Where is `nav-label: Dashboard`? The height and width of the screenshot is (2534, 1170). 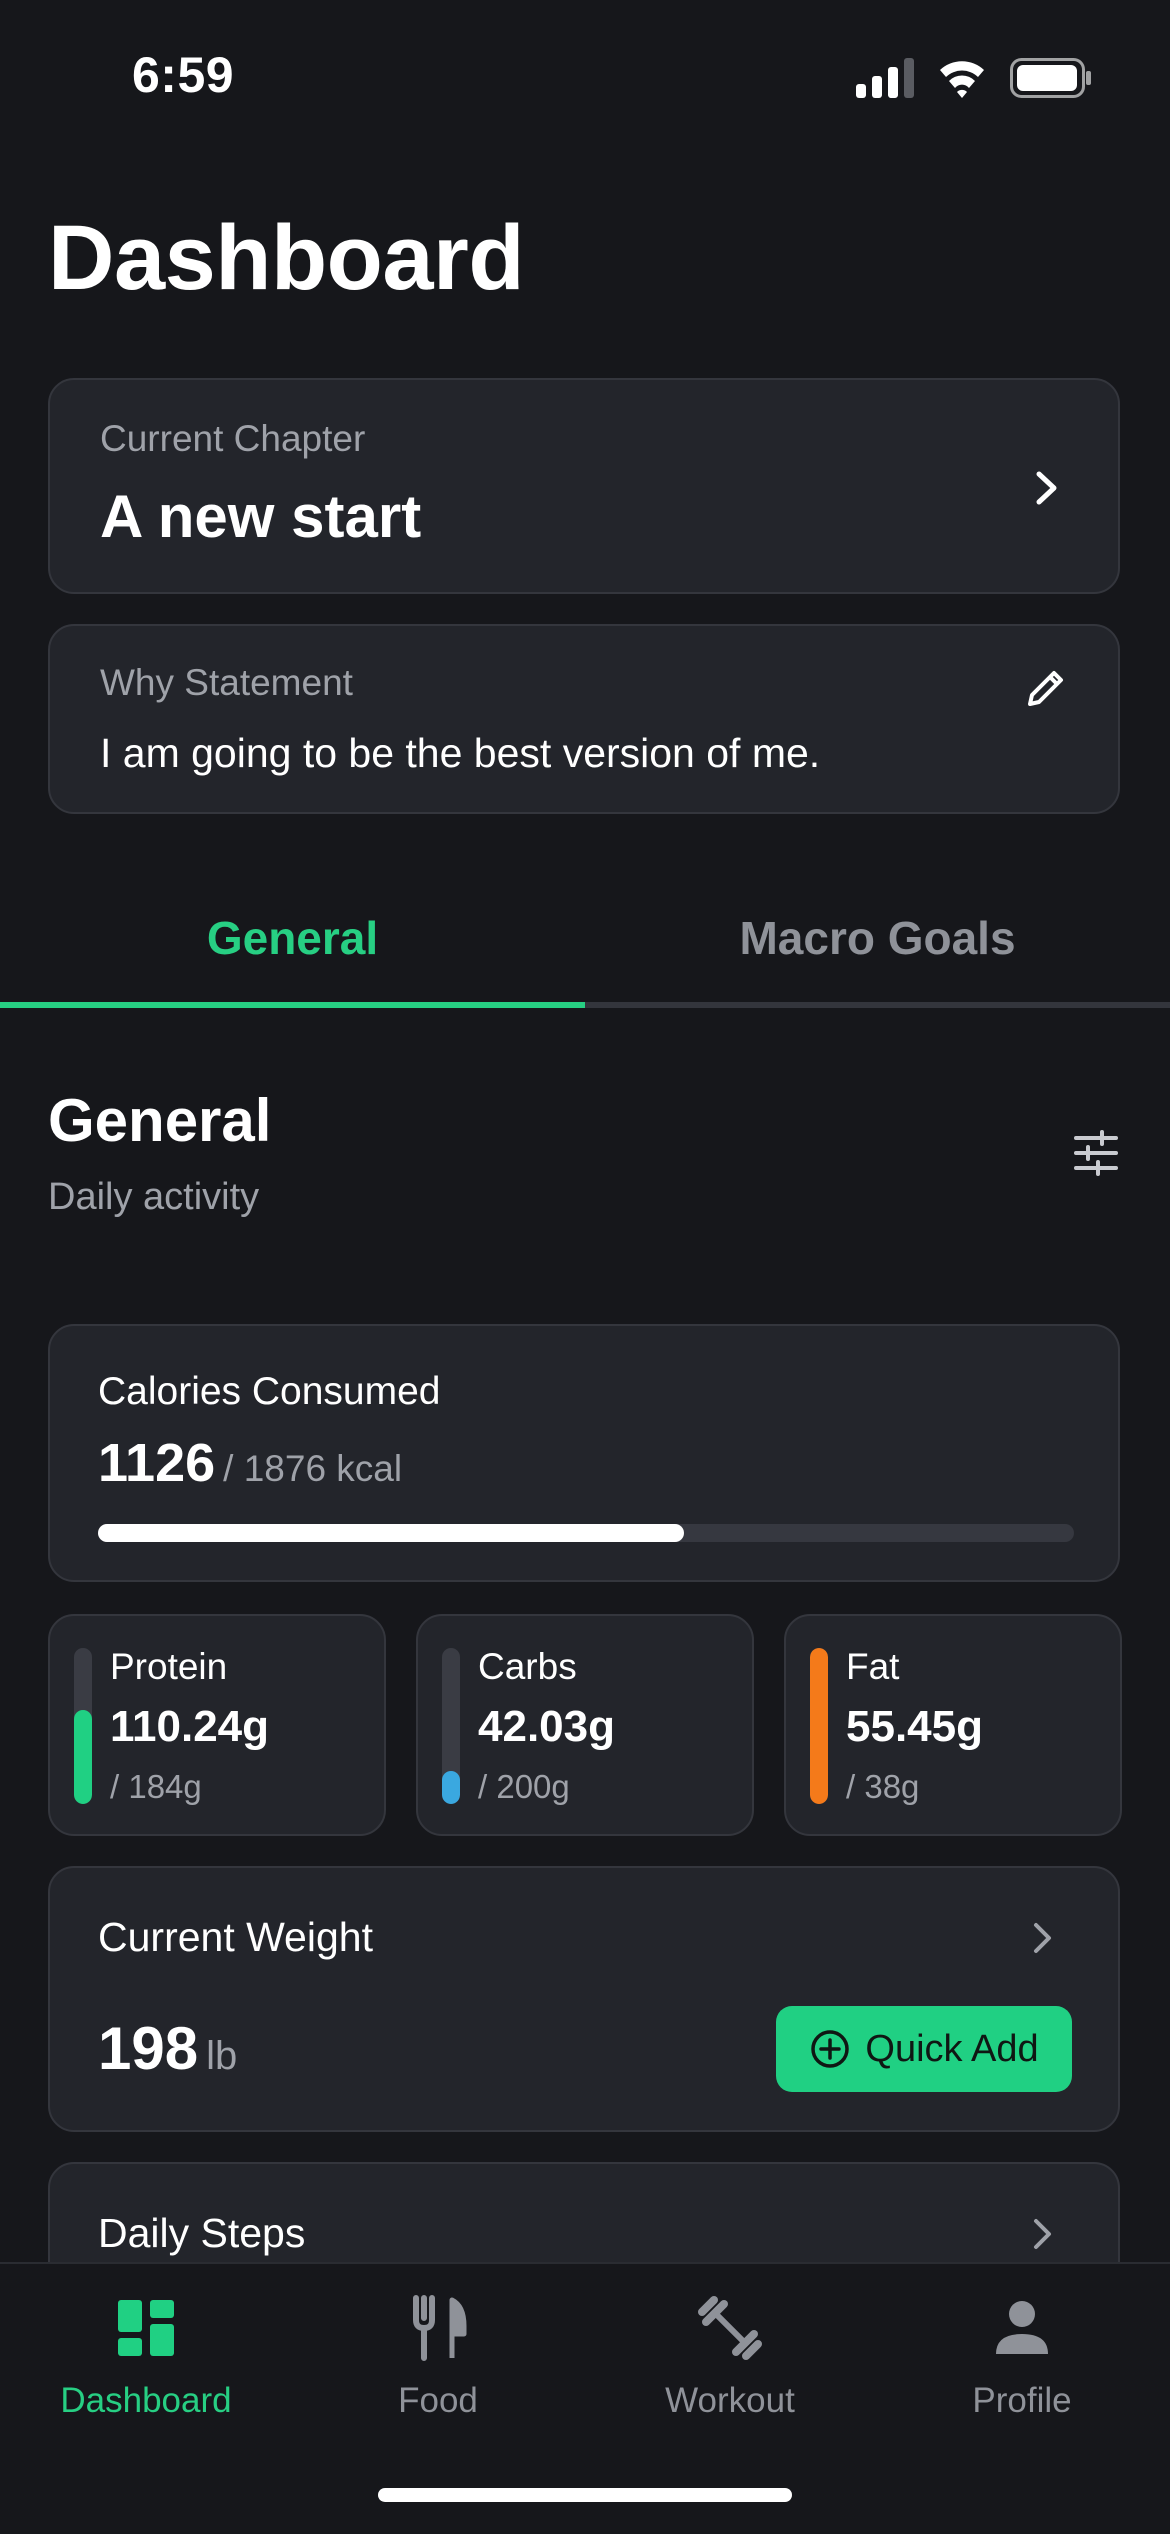
nav-label: Dashboard is located at coordinates (146, 2400).